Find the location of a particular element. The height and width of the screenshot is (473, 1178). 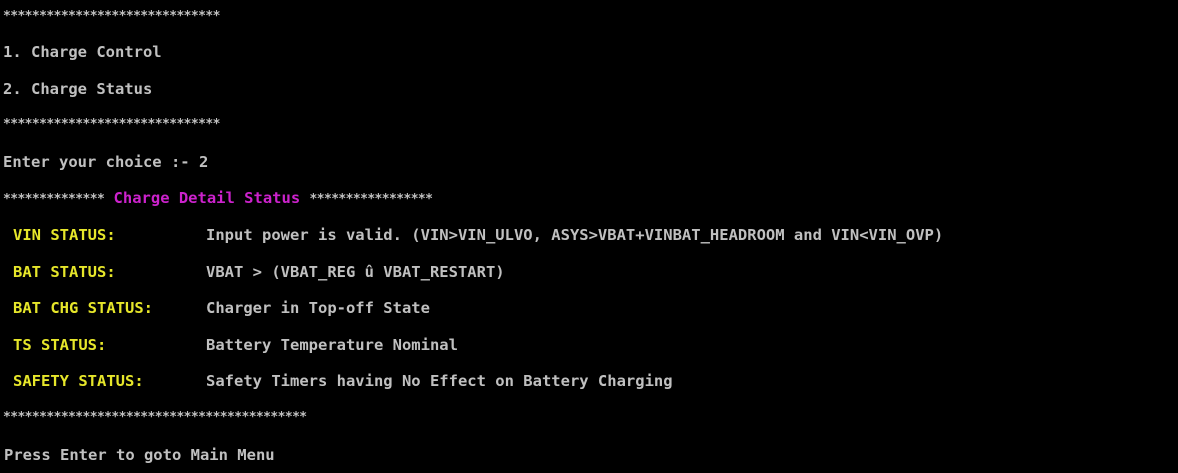

status-value: Battery Temperature Nominal is located at coordinates (332, 344).